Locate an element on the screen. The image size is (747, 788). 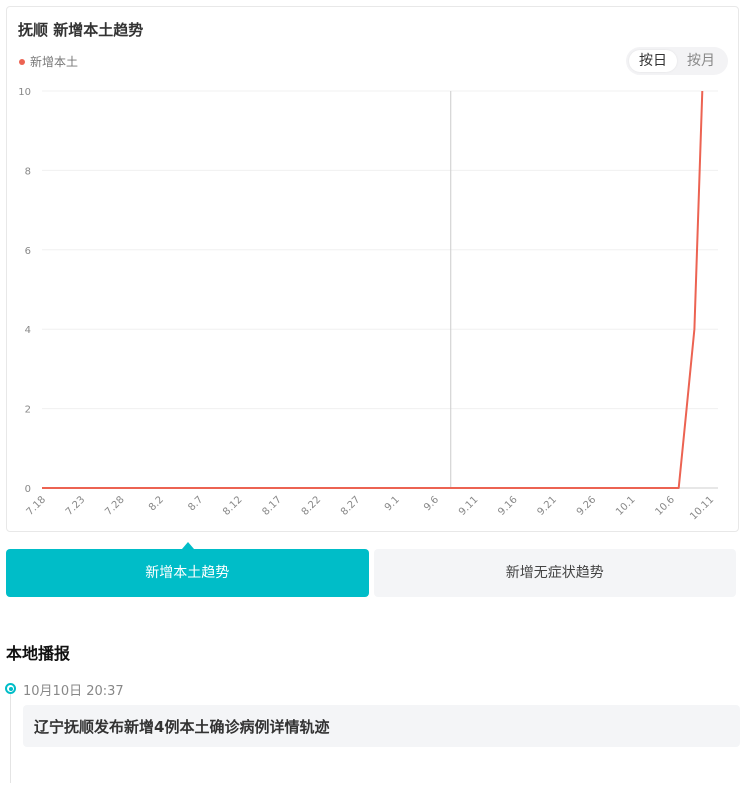
x-tick-label: 10.1 is located at coordinates (626, 506).